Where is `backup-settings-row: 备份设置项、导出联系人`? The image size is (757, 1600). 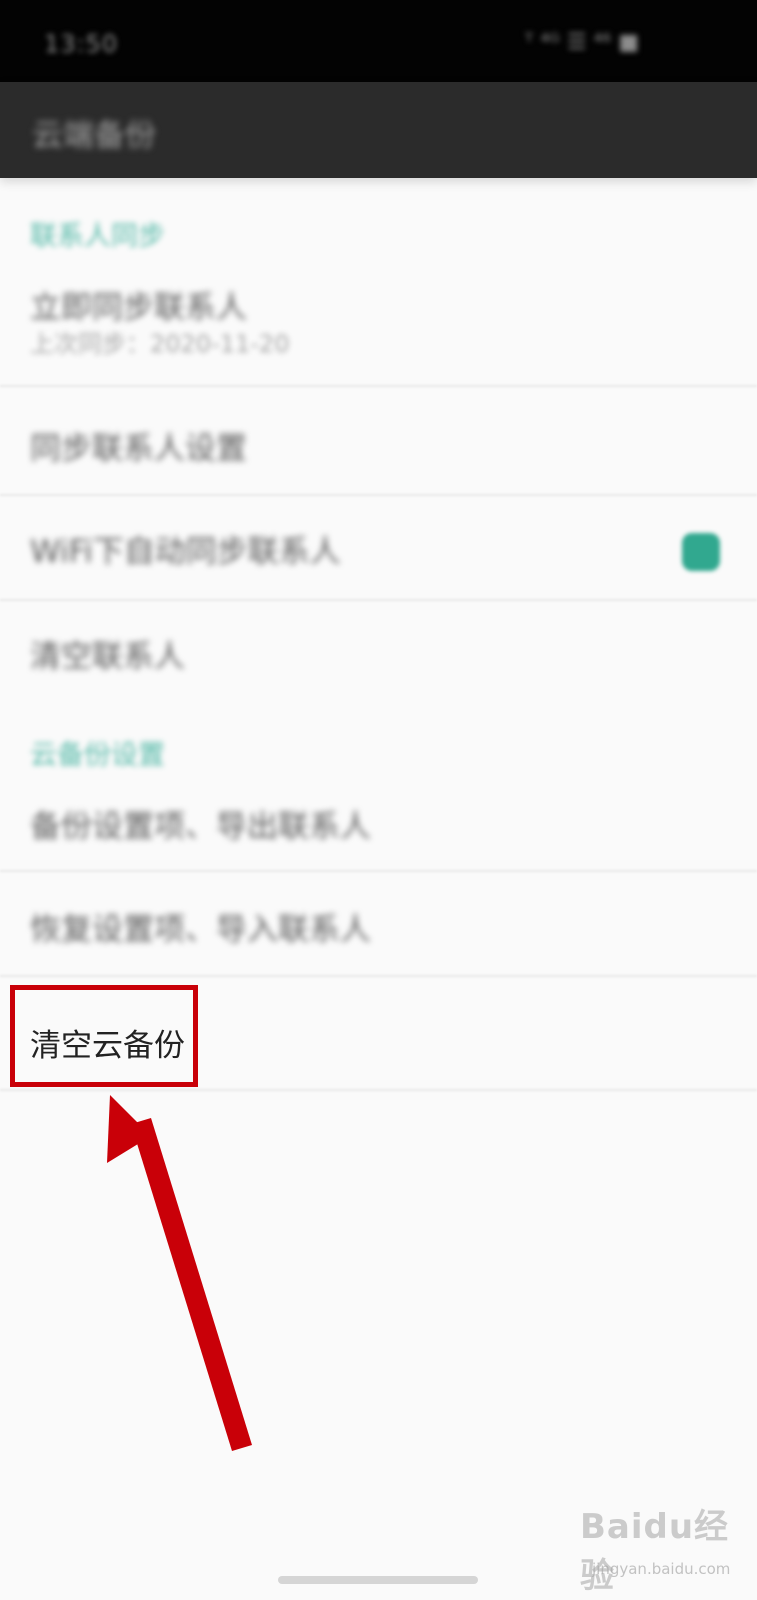 backup-settings-row: 备份设置项、导出联系人 is located at coordinates (200, 823).